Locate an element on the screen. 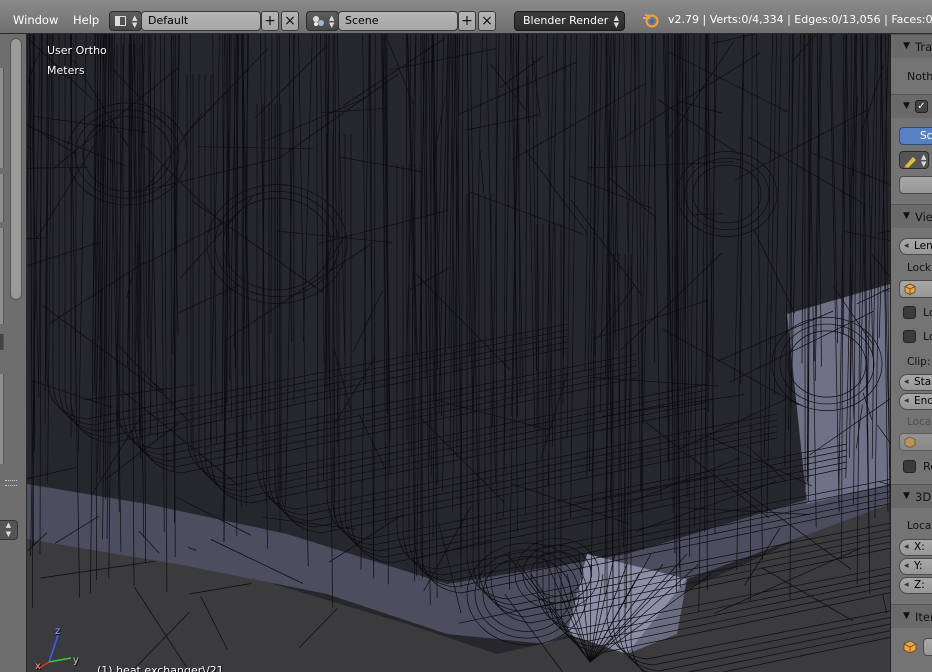 The width and height of the screenshot is (932, 672). transform-panel-header: ▼ Tra is located at coordinates (911, 46).